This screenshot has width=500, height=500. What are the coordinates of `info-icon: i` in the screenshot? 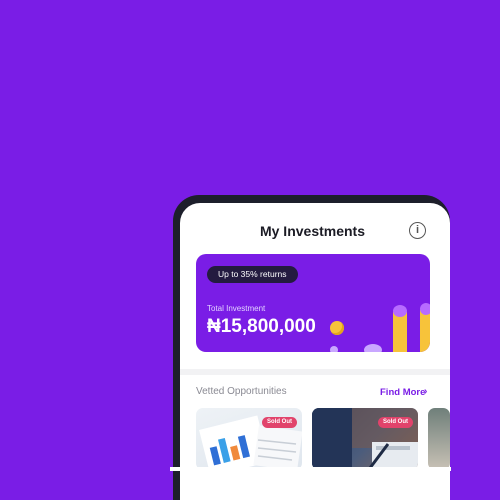 It's located at (417, 230).